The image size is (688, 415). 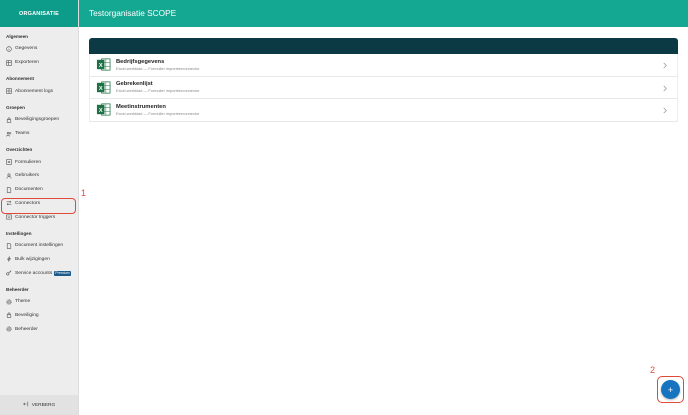 I want to click on group-title: Abonnement, so click(x=20, y=79).